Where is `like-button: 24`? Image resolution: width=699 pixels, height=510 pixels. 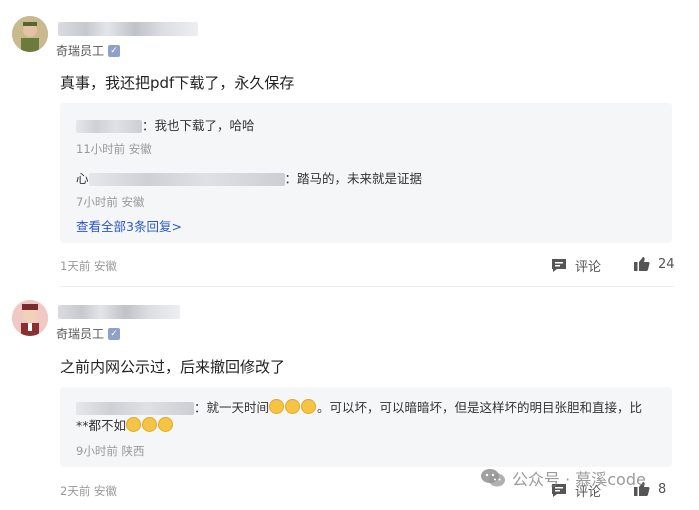 like-button: 24 is located at coordinates (654, 264).